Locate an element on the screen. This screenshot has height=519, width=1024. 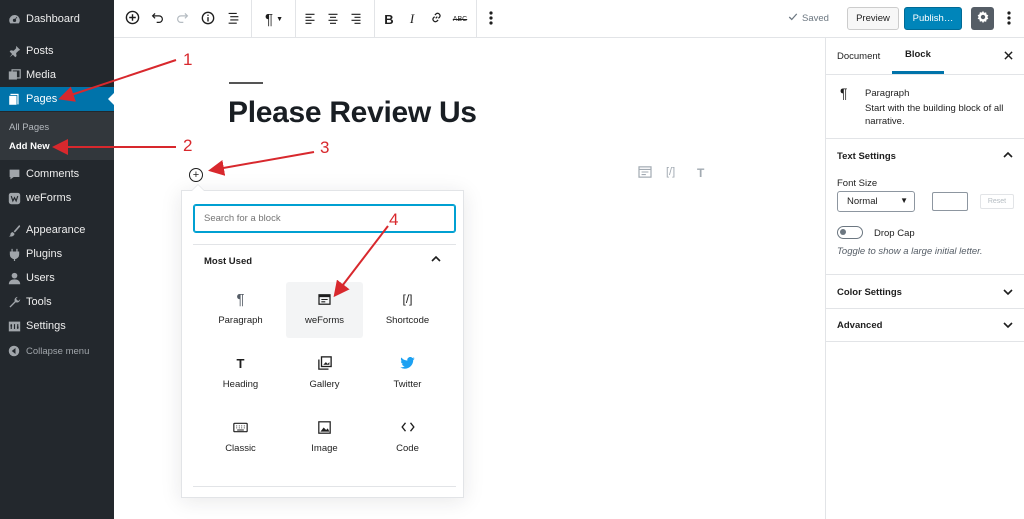
submenu-all-pages: All Pages is located at coordinates (29, 127).